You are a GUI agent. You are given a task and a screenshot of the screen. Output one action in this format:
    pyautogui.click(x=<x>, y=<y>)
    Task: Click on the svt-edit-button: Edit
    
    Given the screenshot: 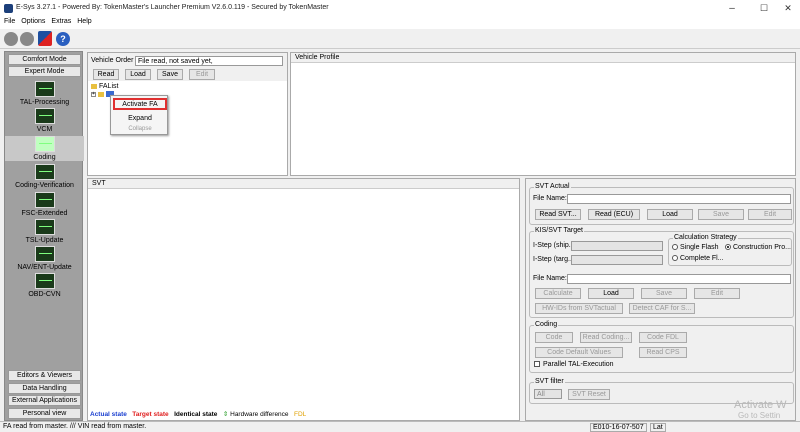 What is the action you would take?
    pyautogui.click(x=770, y=214)
    